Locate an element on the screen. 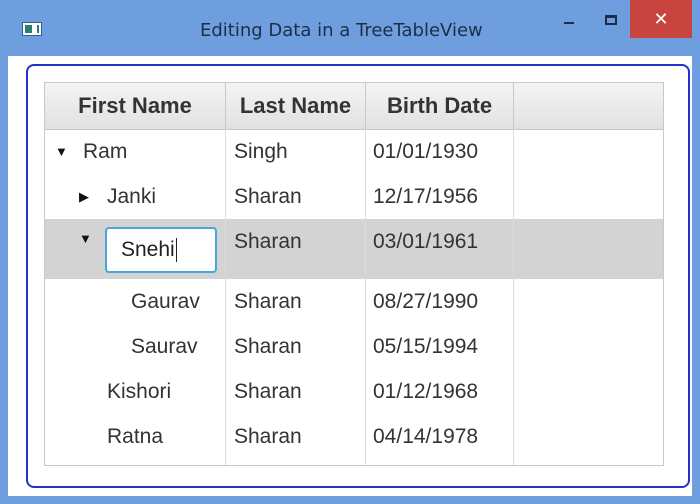  first-name-cell: Kishori is located at coordinates (135, 391).